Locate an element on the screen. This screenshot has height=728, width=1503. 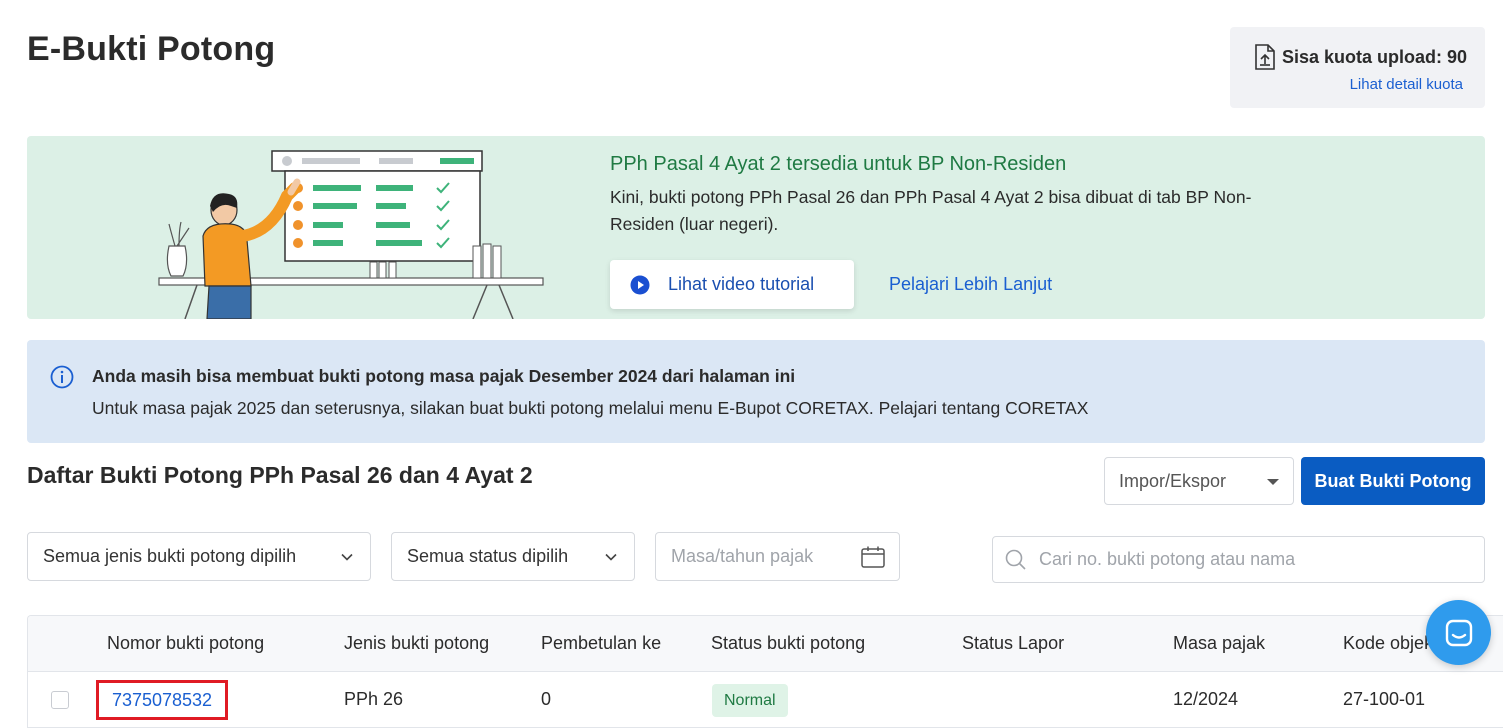
import-export-label: Impor/Ekspor is located at coordinates (1173, 480).